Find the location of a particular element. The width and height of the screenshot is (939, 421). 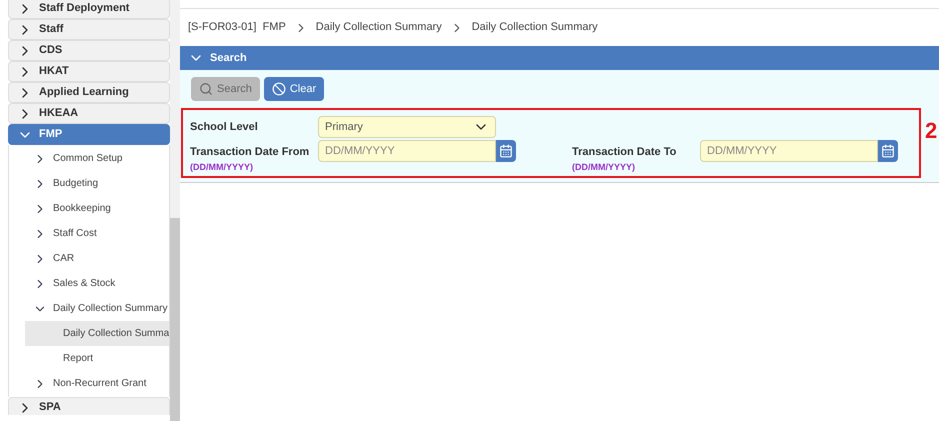

field-label: Transaction Date To is located at coordinates (625, 152).